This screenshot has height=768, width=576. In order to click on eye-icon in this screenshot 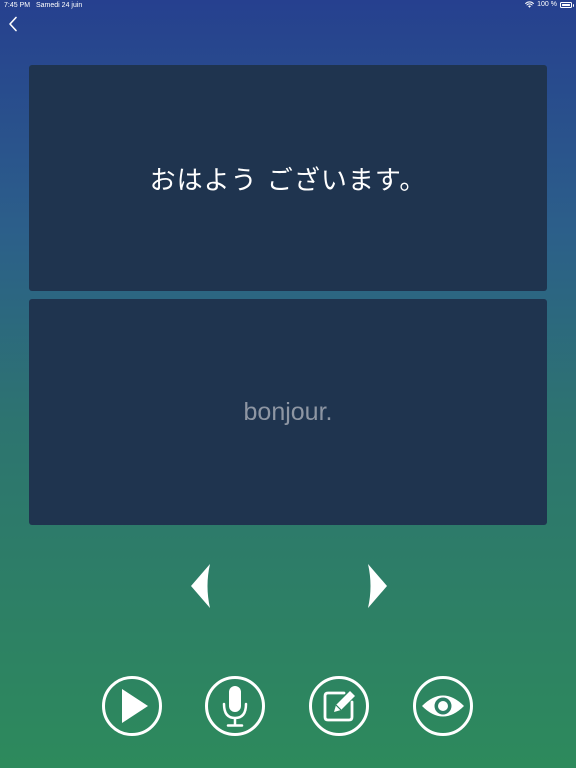, I will do `click(443, 706)`.